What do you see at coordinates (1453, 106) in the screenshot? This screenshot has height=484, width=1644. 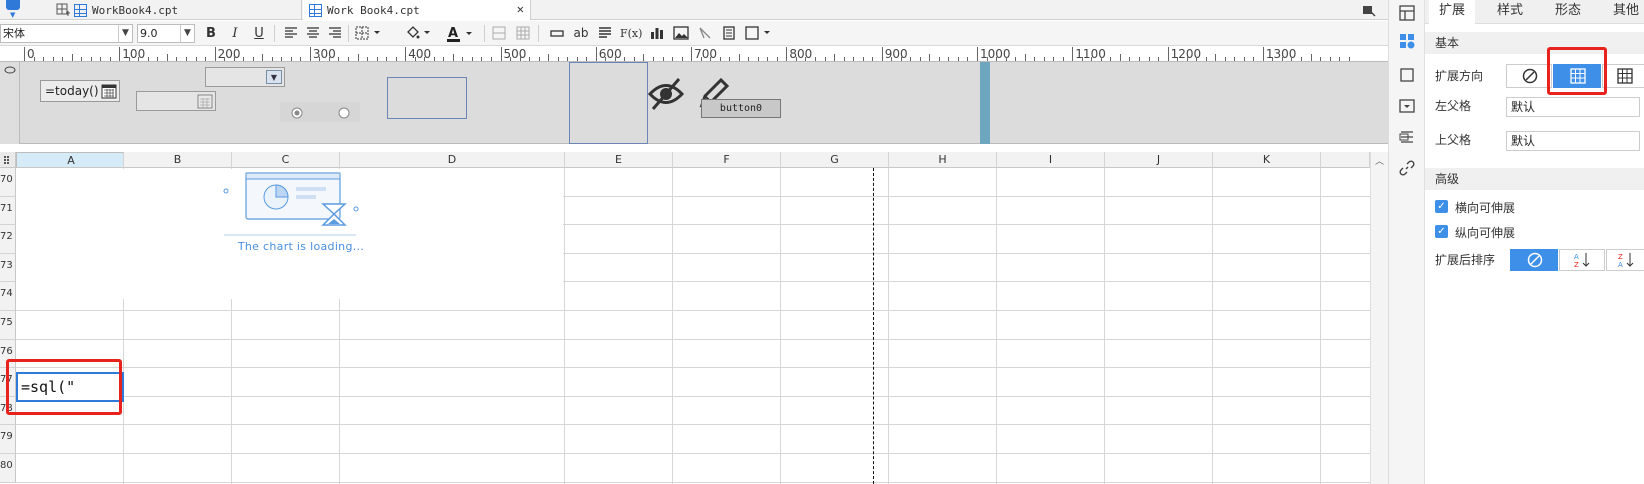 I see `left-parent-label: 左父格` at bounding box center [1453, 106].